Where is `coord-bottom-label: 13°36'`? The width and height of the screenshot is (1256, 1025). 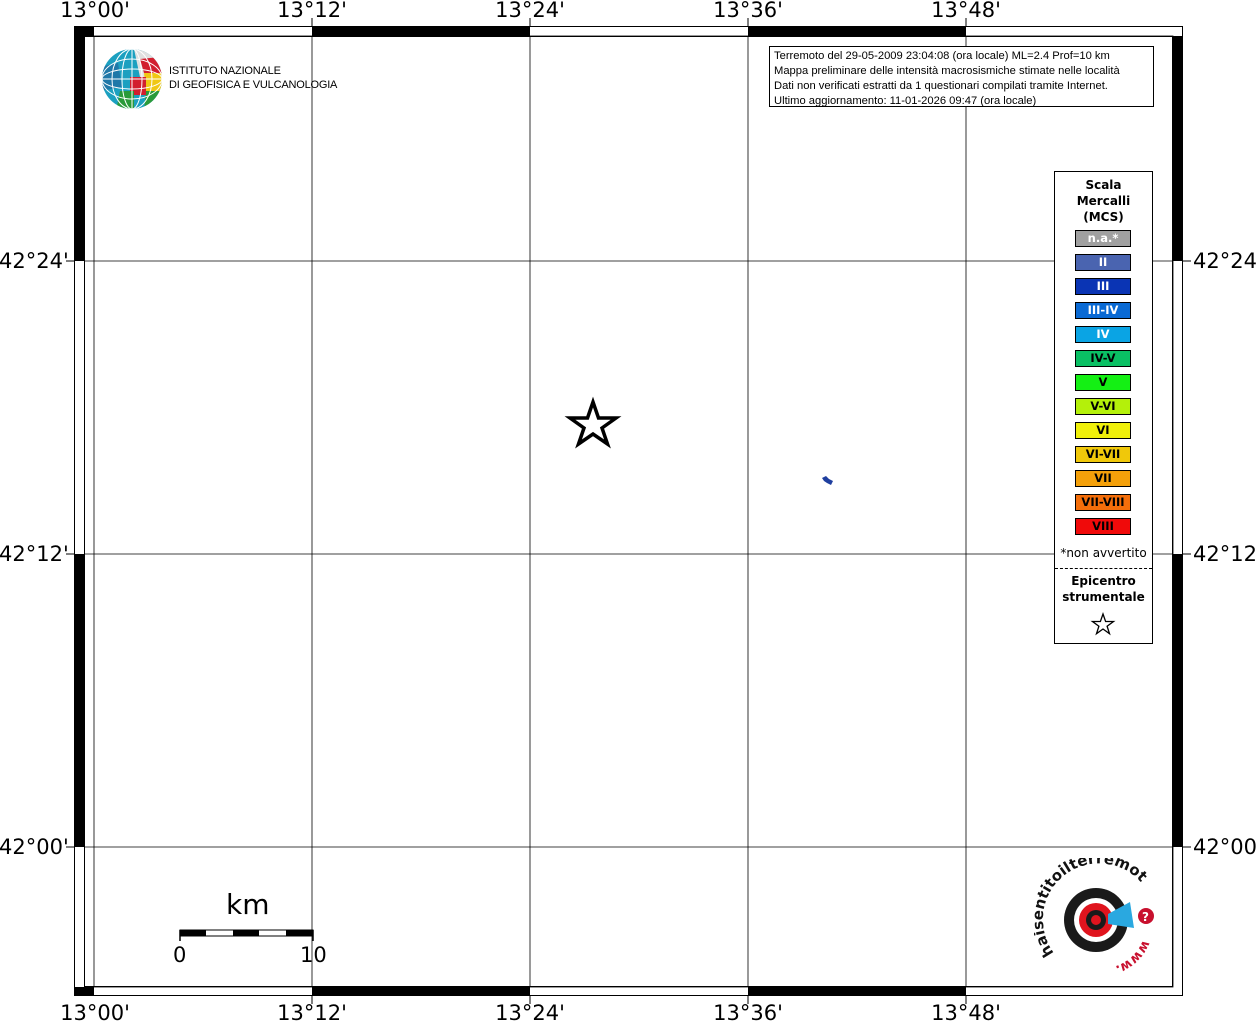 coord-bottom-label: 13°36' is located at coordinates (748, 1013).